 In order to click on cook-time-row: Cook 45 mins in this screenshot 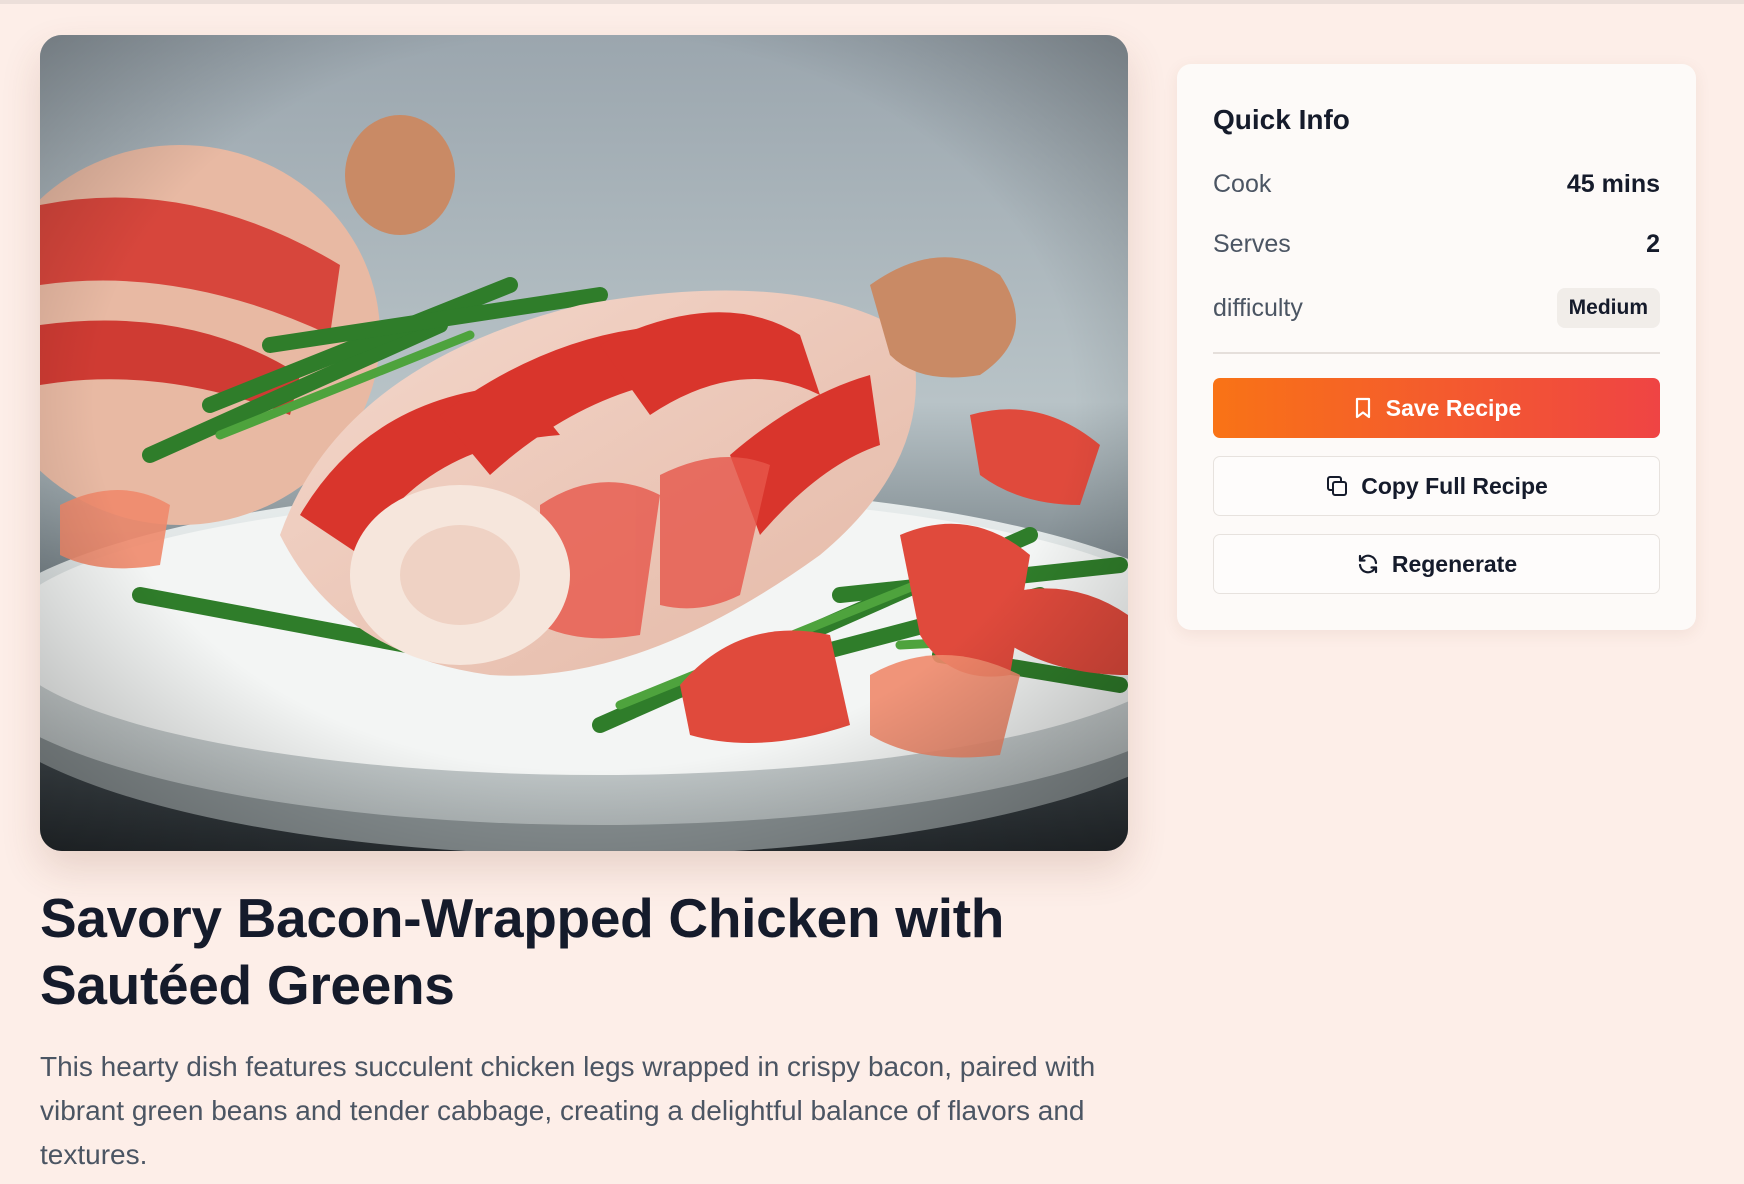, I will do `click(1436, 184)`.